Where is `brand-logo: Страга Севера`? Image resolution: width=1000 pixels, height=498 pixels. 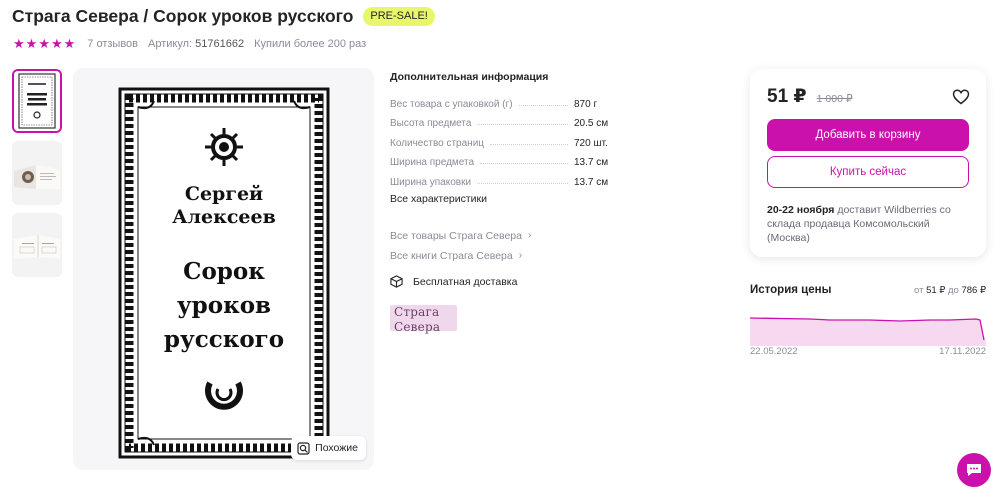 brand-logo: Страга Севера is located at coordinates (423, 319).